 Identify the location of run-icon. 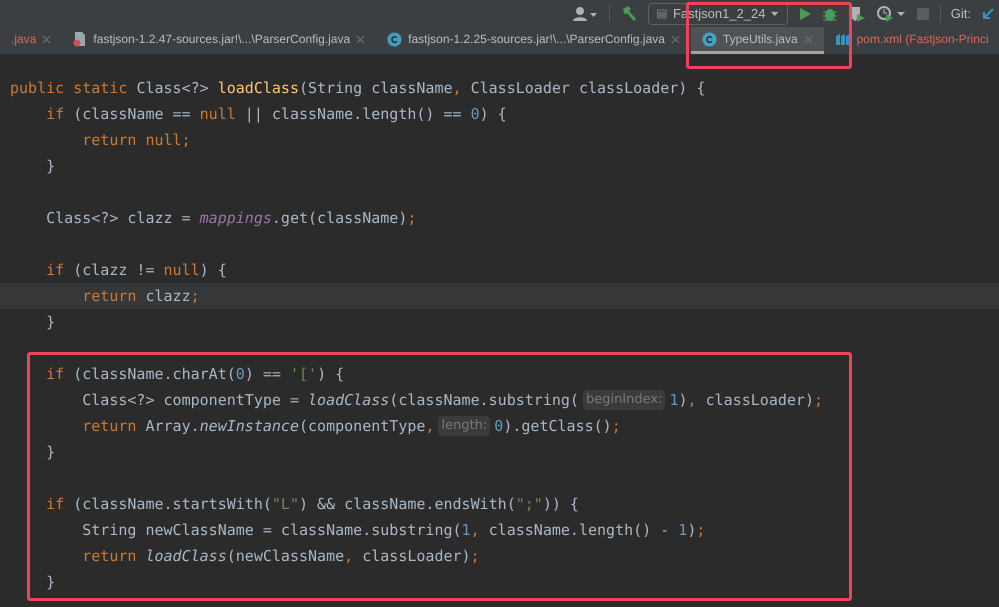
(805, 13).